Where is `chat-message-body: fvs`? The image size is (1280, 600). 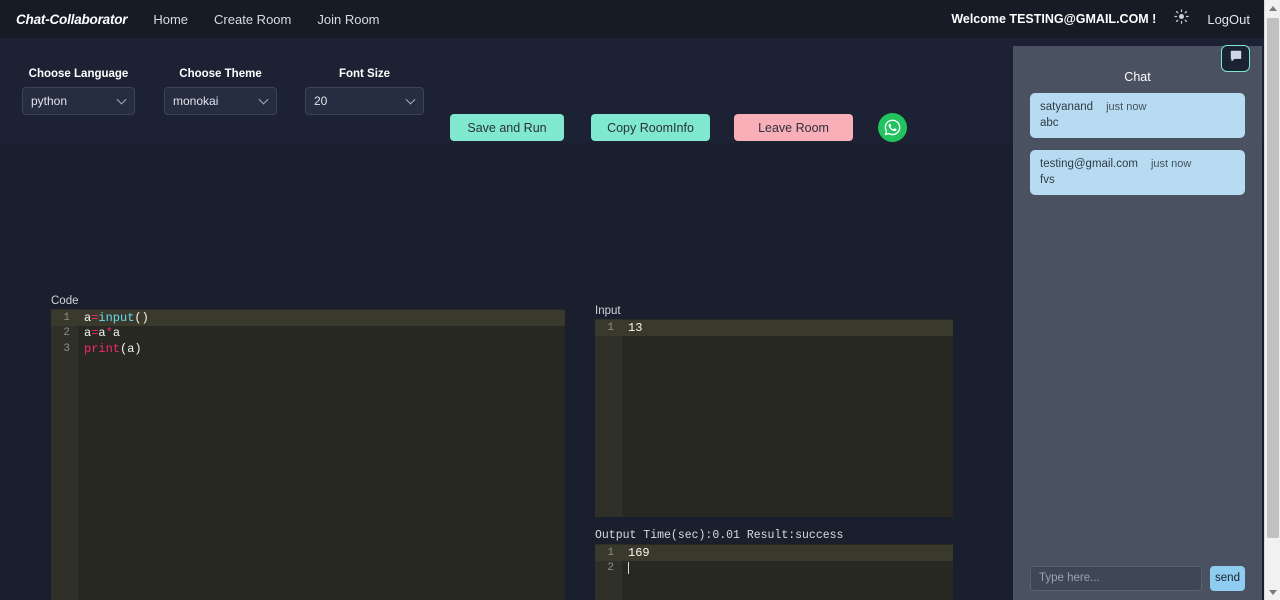 chat-message-body: fvs is located at coordinates (1047, 180).